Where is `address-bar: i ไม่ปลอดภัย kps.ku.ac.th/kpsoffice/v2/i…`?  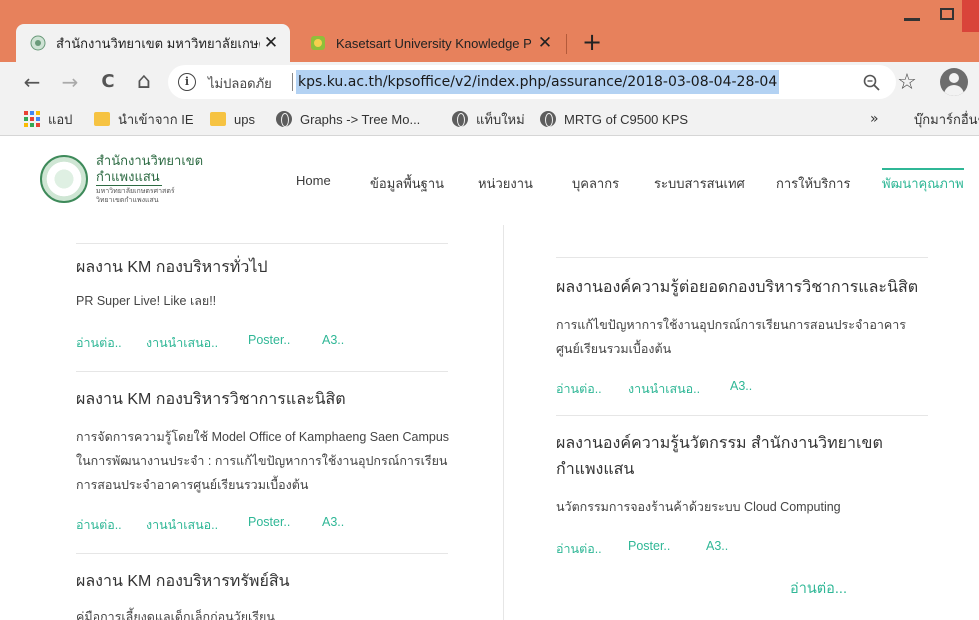 address-bar: i ไม่ปลอดภัย kps.ku.ac.th/kpsoffice/v2/i… is located at coordinates (532, 82).